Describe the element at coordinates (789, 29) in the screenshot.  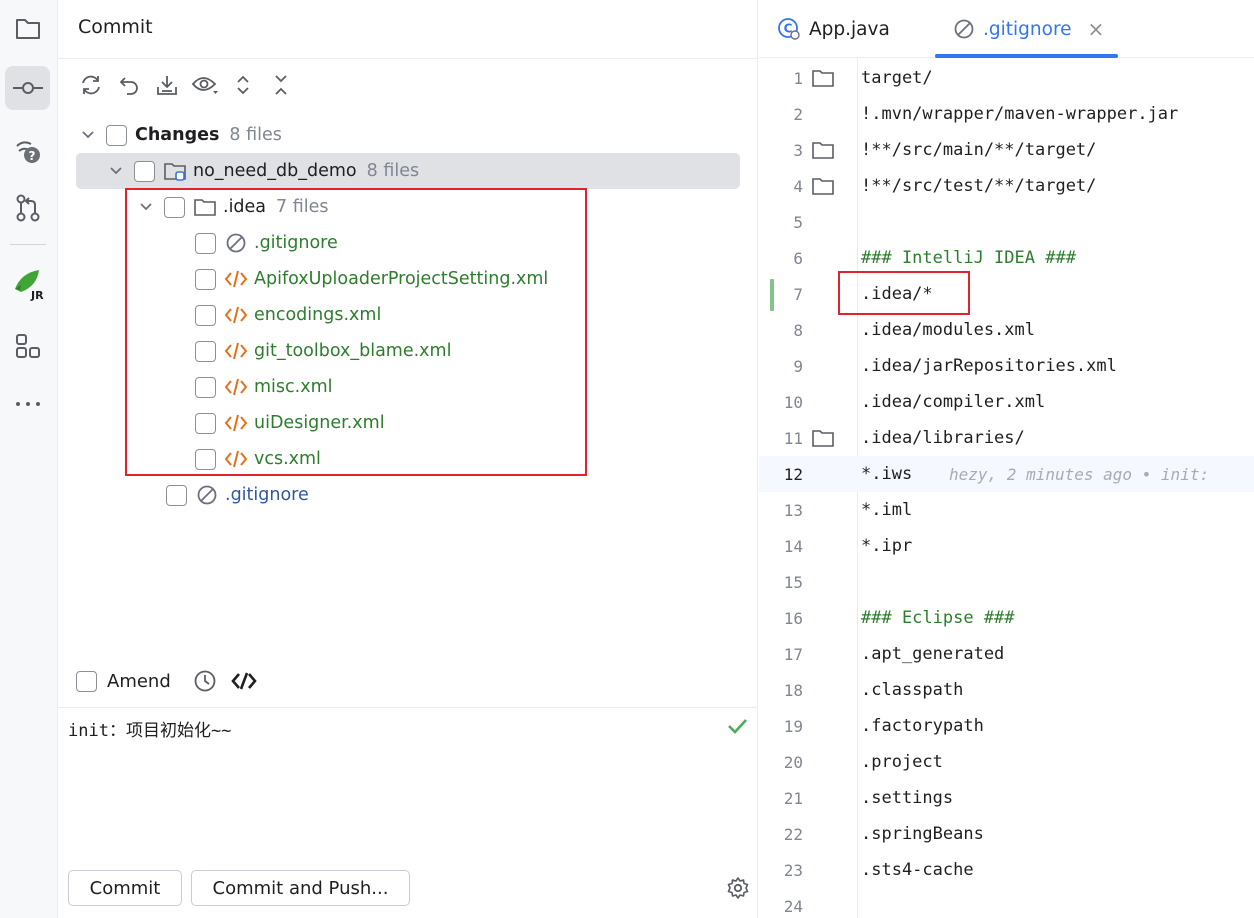
I see `java-class-icon: C` at that location.